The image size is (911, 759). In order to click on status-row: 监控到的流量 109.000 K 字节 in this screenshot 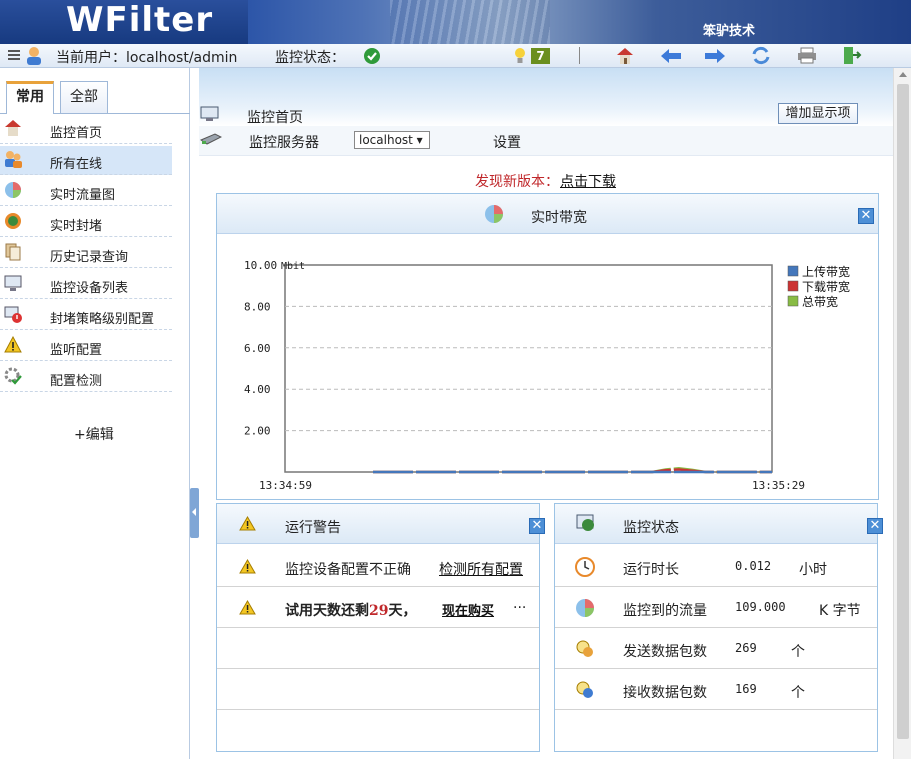, I will do `click(716, 607)`.